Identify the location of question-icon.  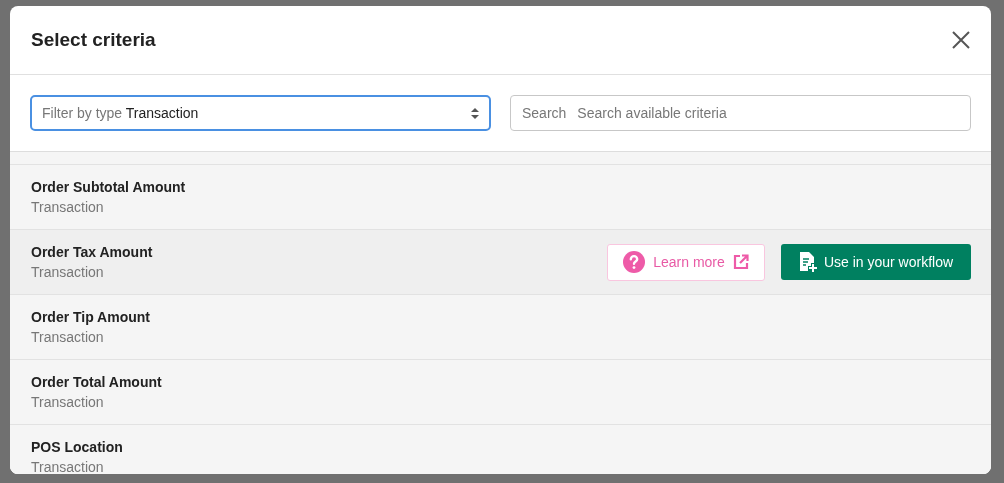
(634, 262).